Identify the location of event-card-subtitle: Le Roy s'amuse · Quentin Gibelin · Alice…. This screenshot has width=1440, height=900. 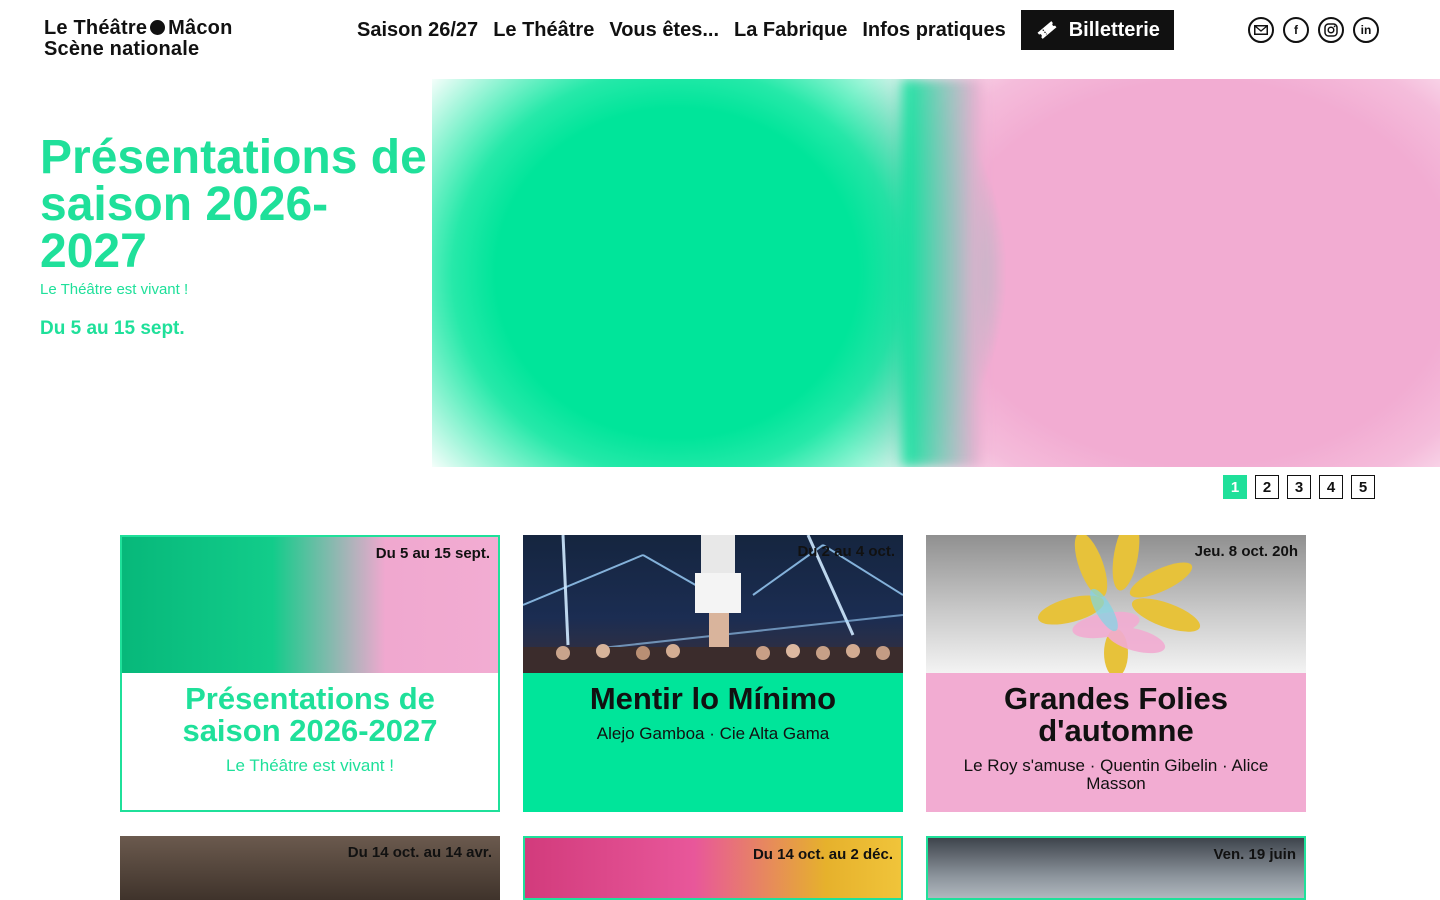
(1116, 774).